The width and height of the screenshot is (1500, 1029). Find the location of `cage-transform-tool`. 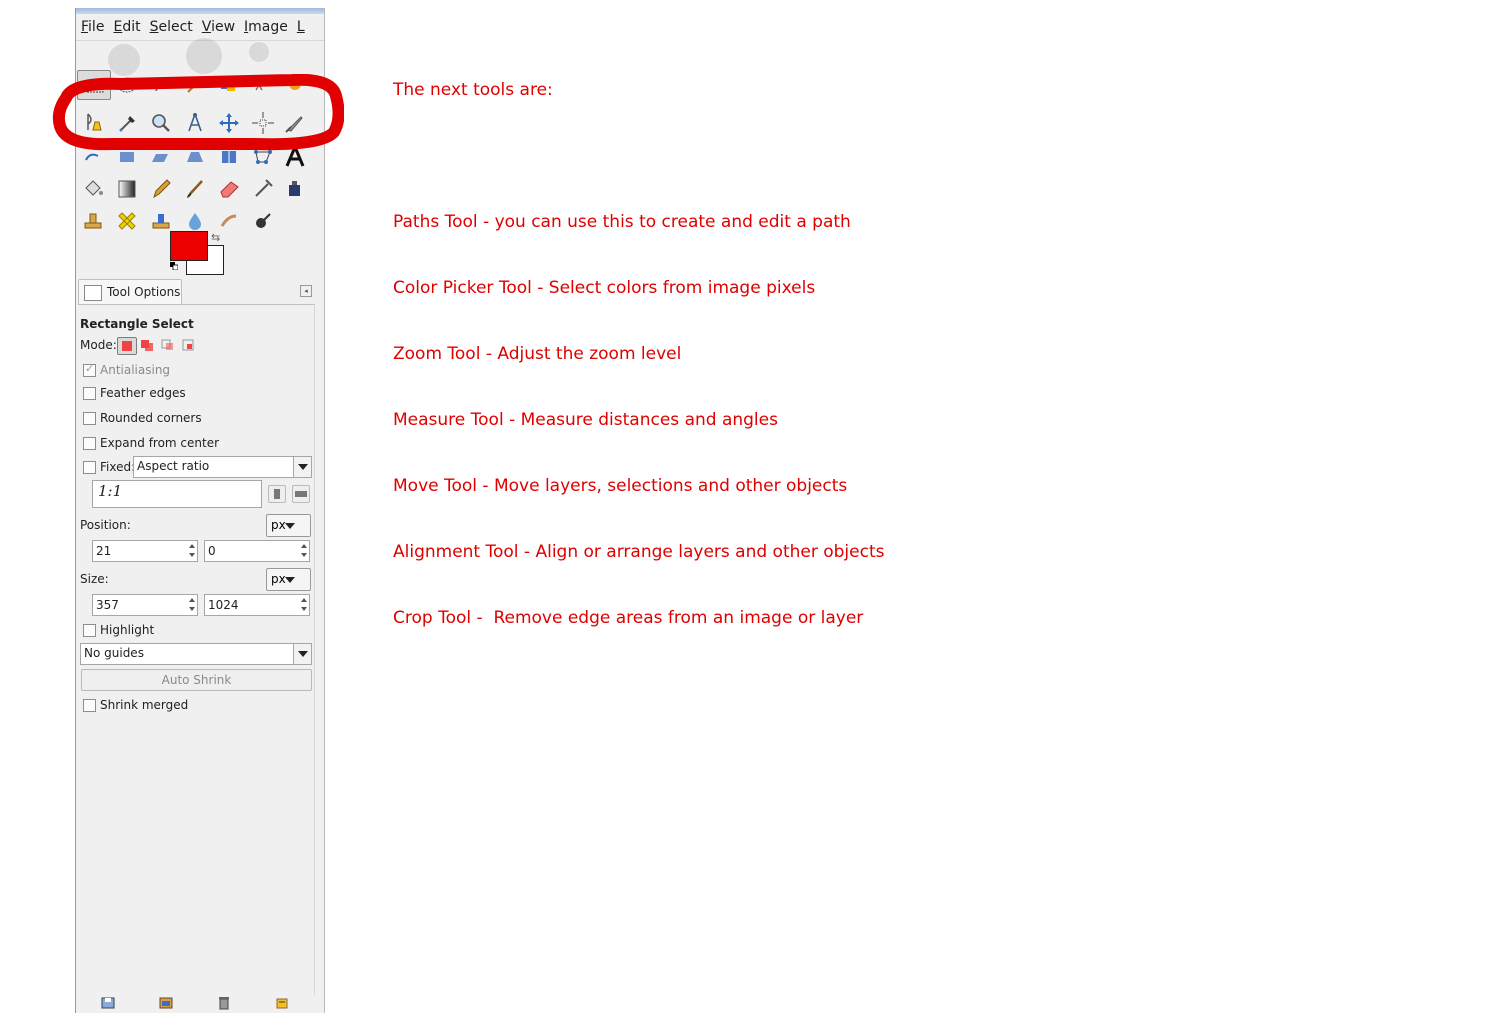

cage-transform-tool is located at coordinates (263, 157).